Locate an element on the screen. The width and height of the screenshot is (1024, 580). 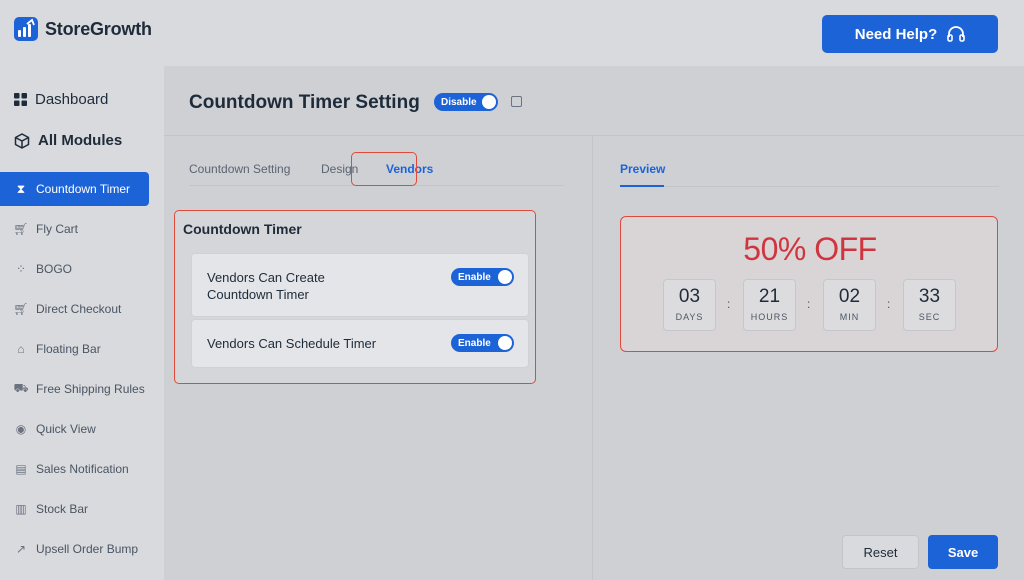
countdown-unit: SEC is located at coordinates (929, 317).